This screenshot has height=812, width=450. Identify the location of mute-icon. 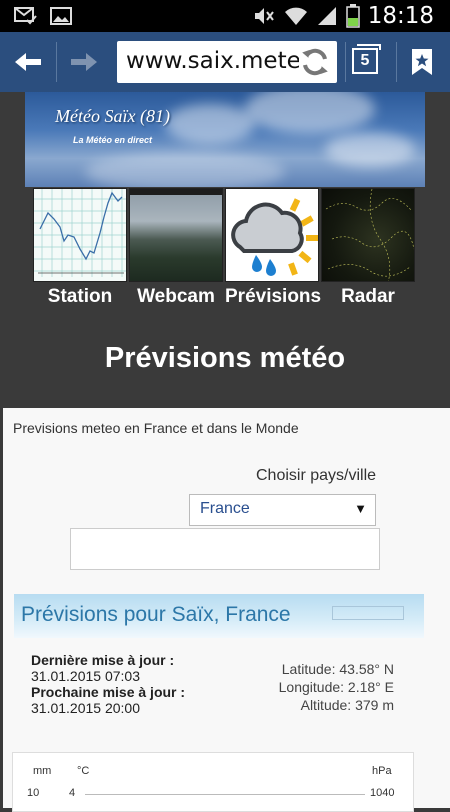
(264, 16).